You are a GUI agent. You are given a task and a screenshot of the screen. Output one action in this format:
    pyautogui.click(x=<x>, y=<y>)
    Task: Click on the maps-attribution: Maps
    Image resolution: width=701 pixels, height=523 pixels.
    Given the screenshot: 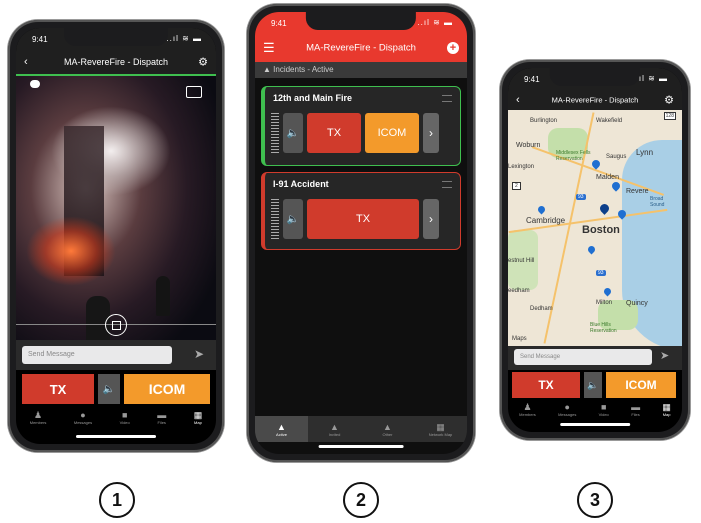 What is the action you would take?
    pyautogui.click(x=519, y=339)
    